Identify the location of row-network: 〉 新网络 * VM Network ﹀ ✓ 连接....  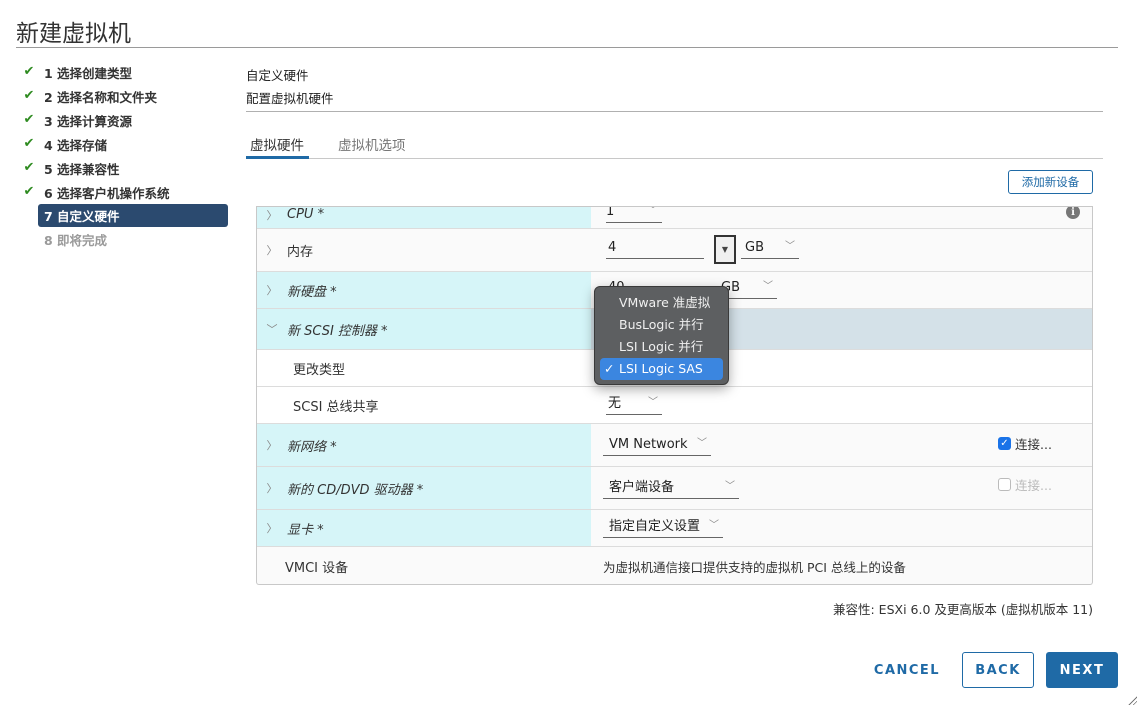
(674, 445).